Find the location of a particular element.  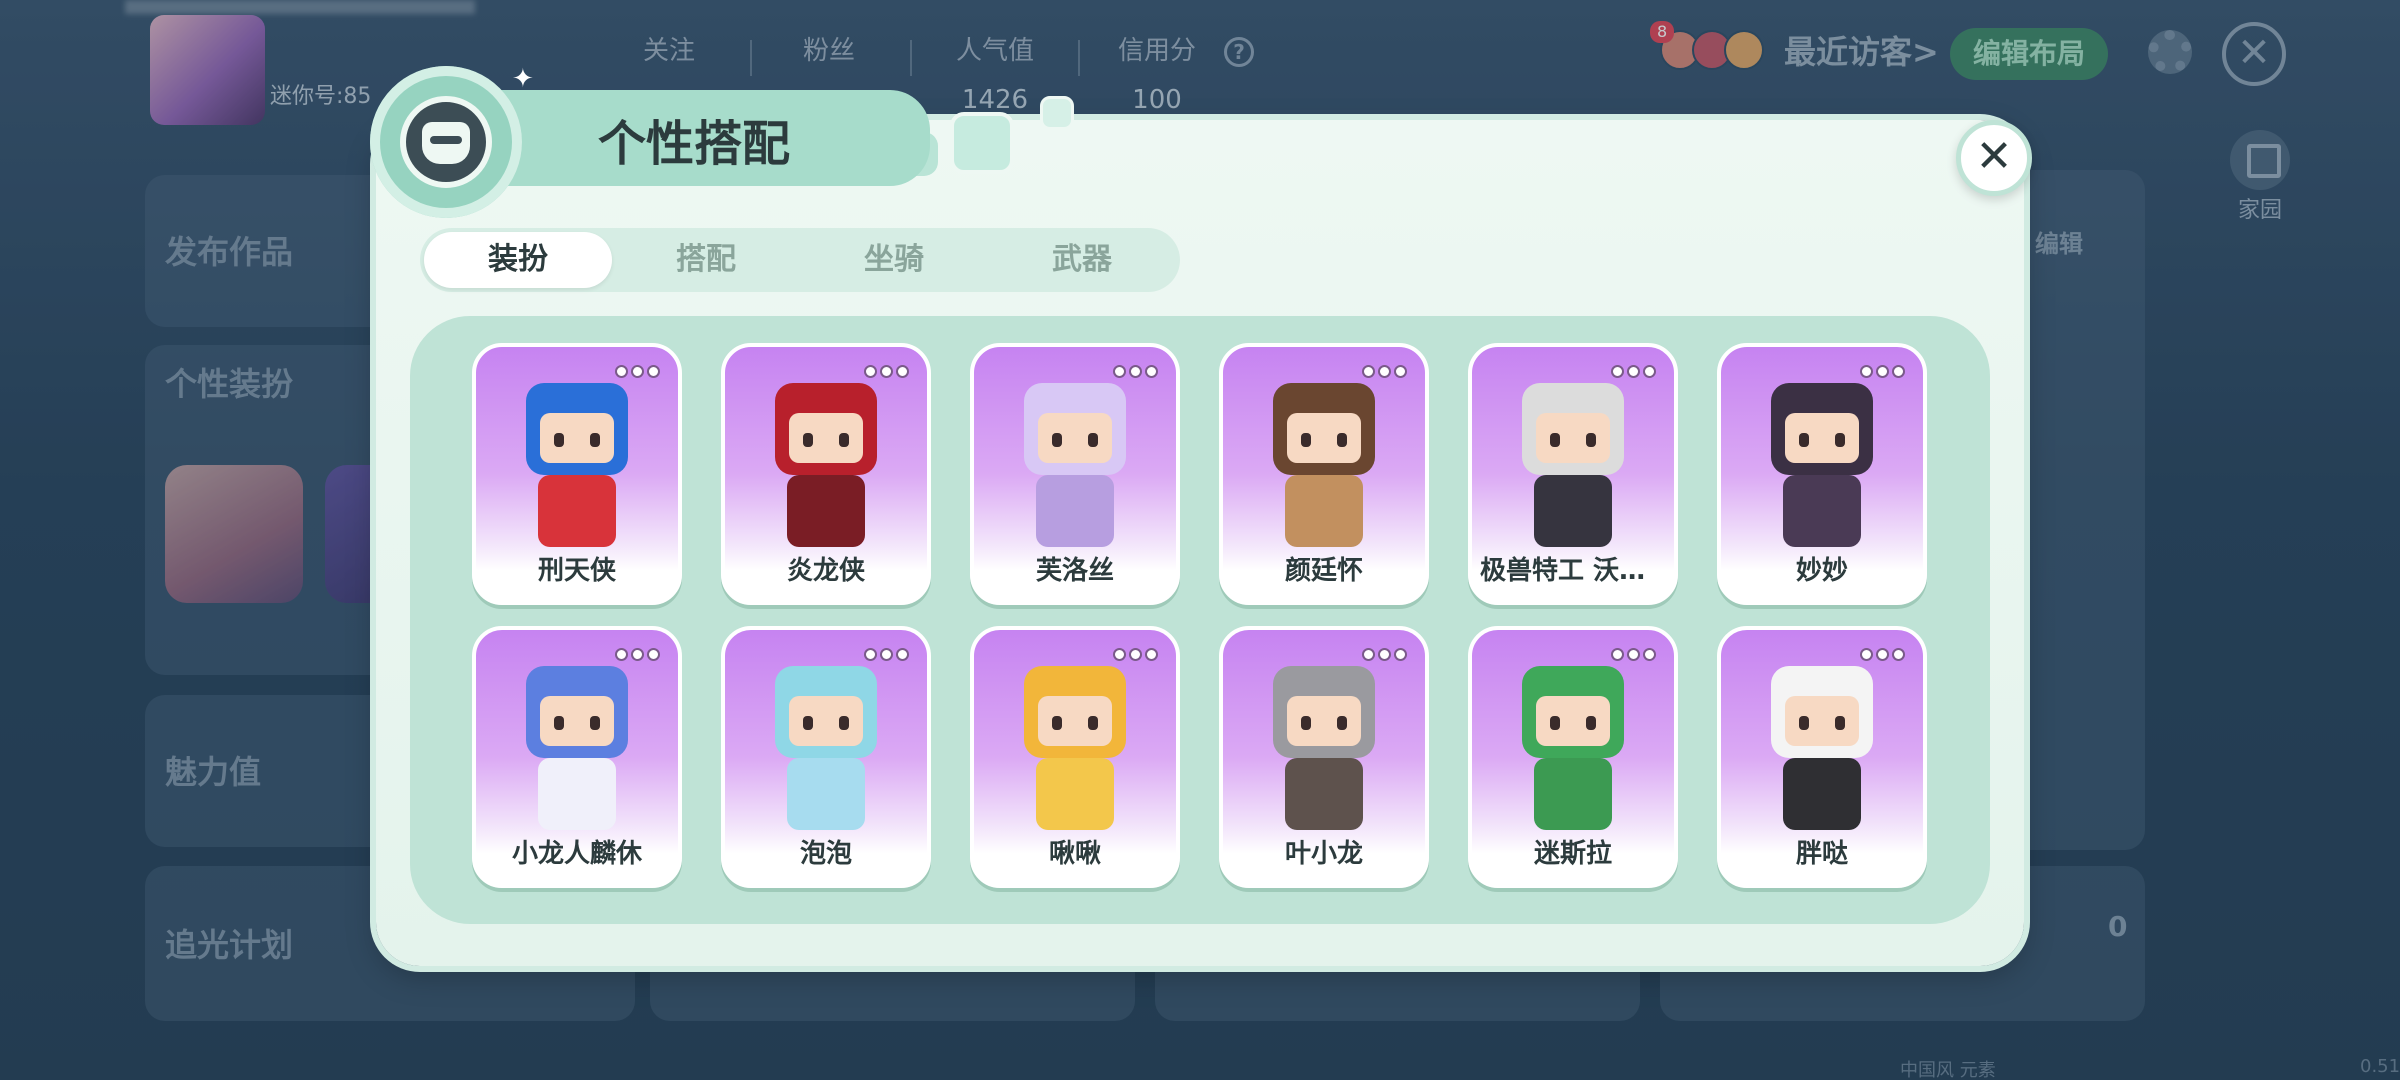

tab-match: 搭配 is located at coordinates (706, 260).